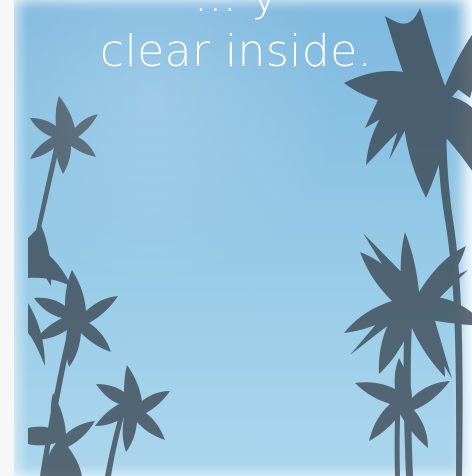  I want to click on caption-line-two: clear inside., so click(236, 51).